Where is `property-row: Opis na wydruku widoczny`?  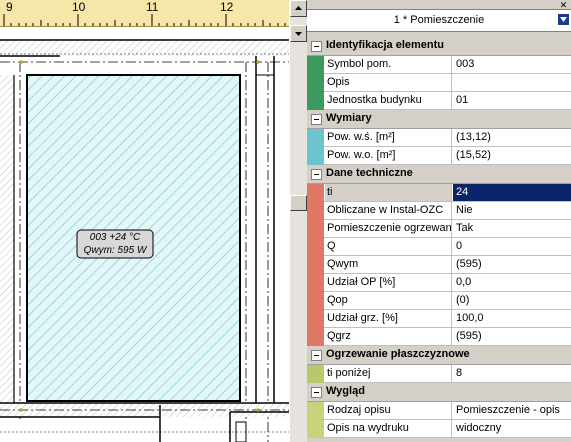 property-row: Opis na wydruku widoczny is located at coordinates (439, 429).